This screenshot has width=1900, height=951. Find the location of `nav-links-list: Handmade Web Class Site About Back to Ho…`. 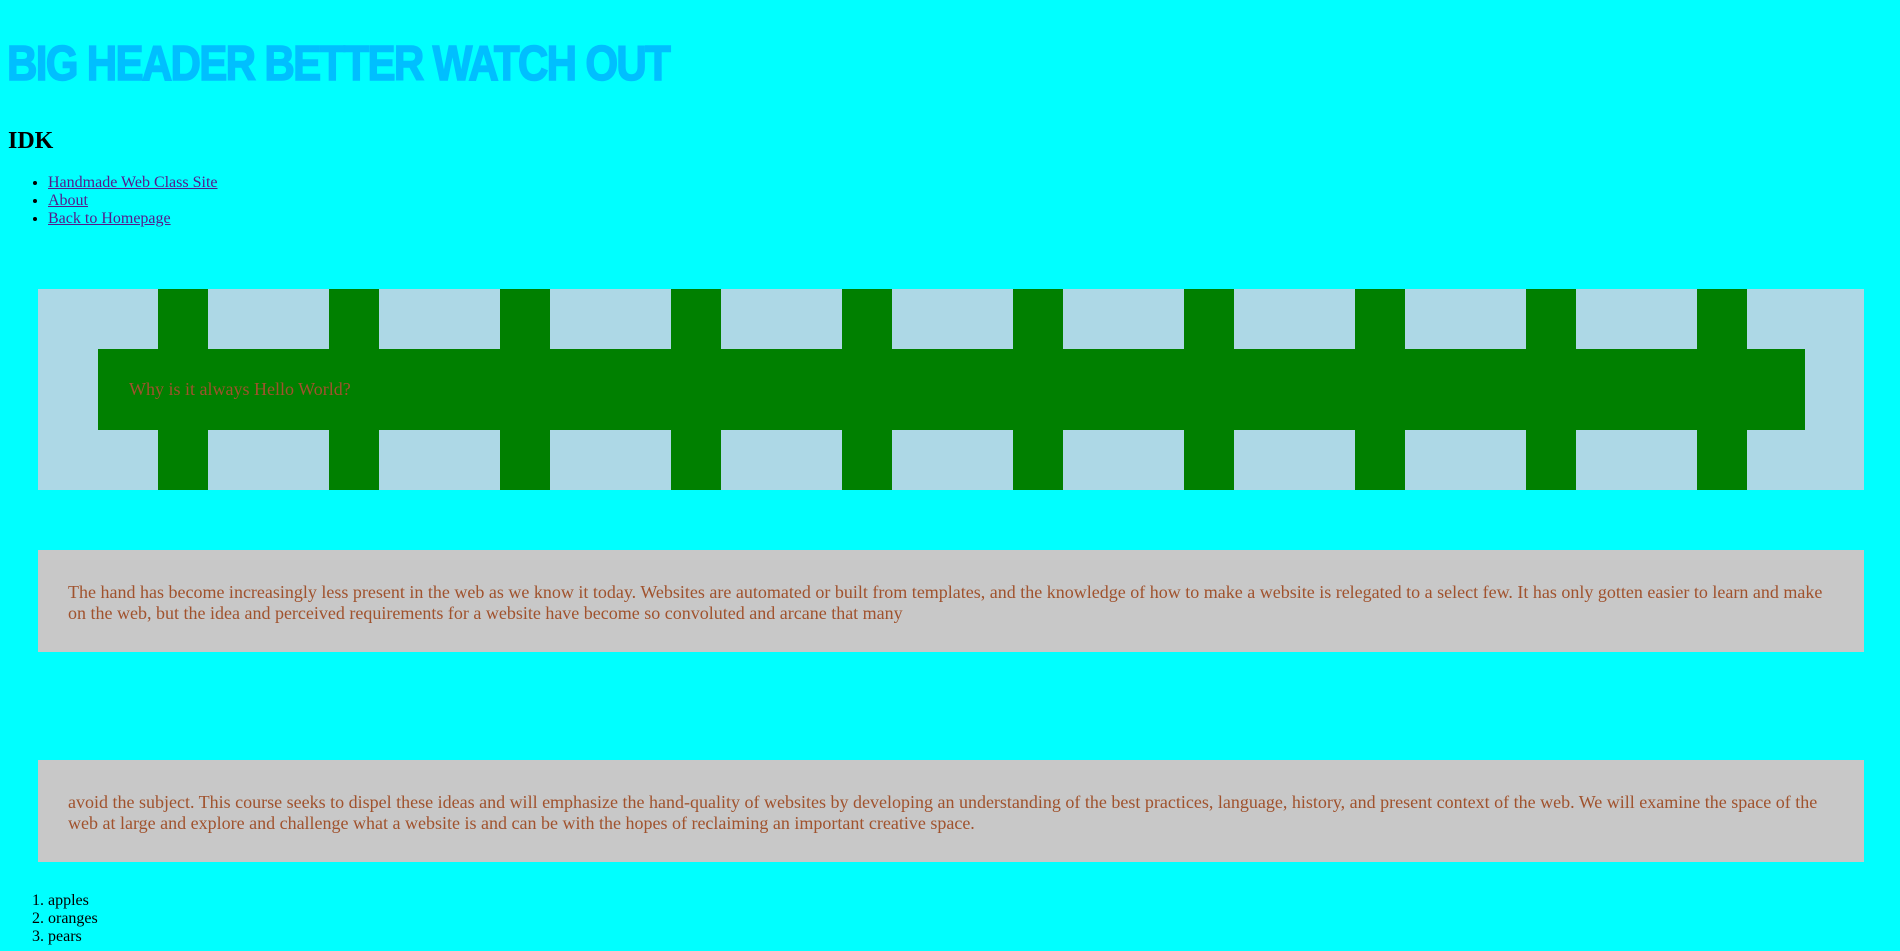

nav-links-list: Handmade Web Class Site About Back to Ho… is located at coordinates (113, 201).